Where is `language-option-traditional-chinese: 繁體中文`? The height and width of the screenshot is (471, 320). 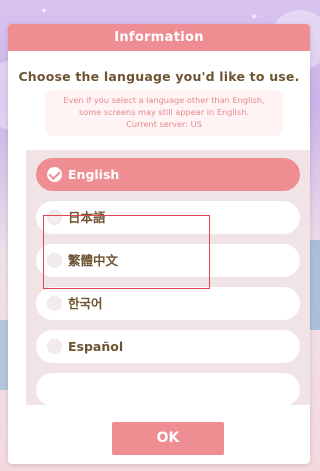 language-option-traditional-chinese: 繁體中文 is located at coordinates (168, 260).